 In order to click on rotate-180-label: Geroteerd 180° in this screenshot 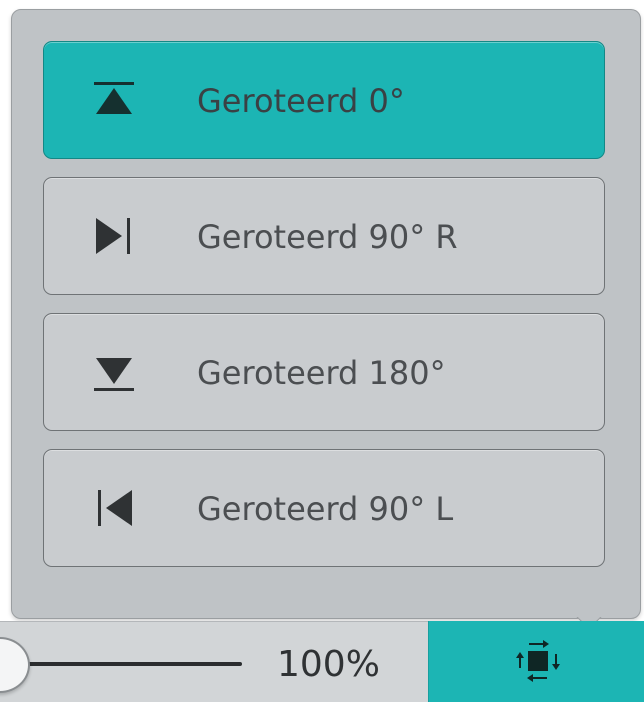, I will do `click(321, 373)`.